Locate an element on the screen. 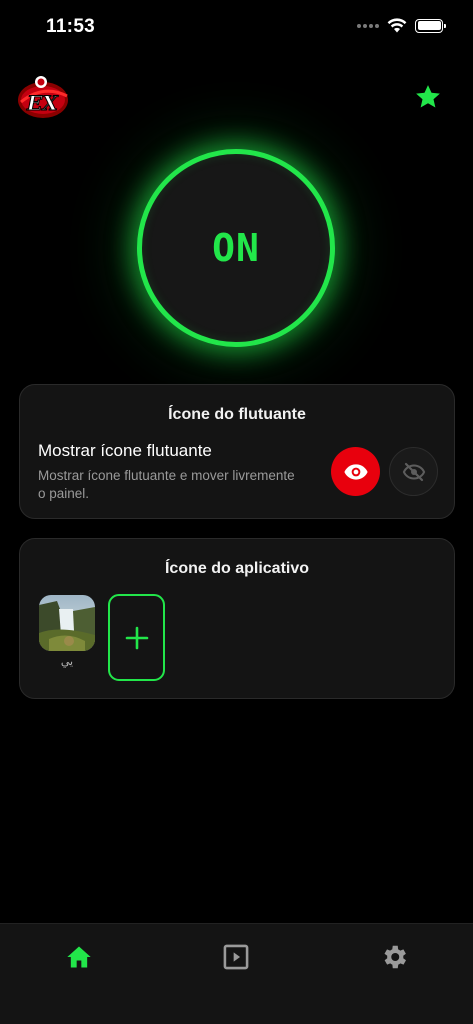 Image resolution: width=473 pixels, height=1024 pixels. gear-icon is located at coordinates (395, 957).